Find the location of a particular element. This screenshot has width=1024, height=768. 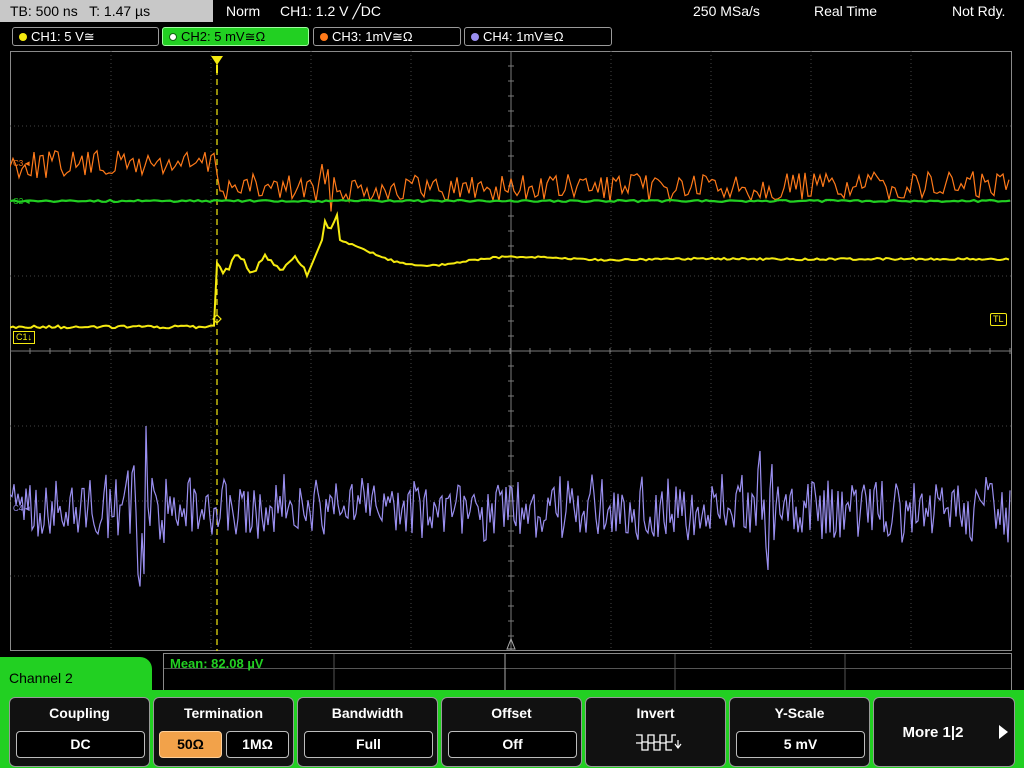

coupling-title: Coupling is located at coordinates (79, 713).